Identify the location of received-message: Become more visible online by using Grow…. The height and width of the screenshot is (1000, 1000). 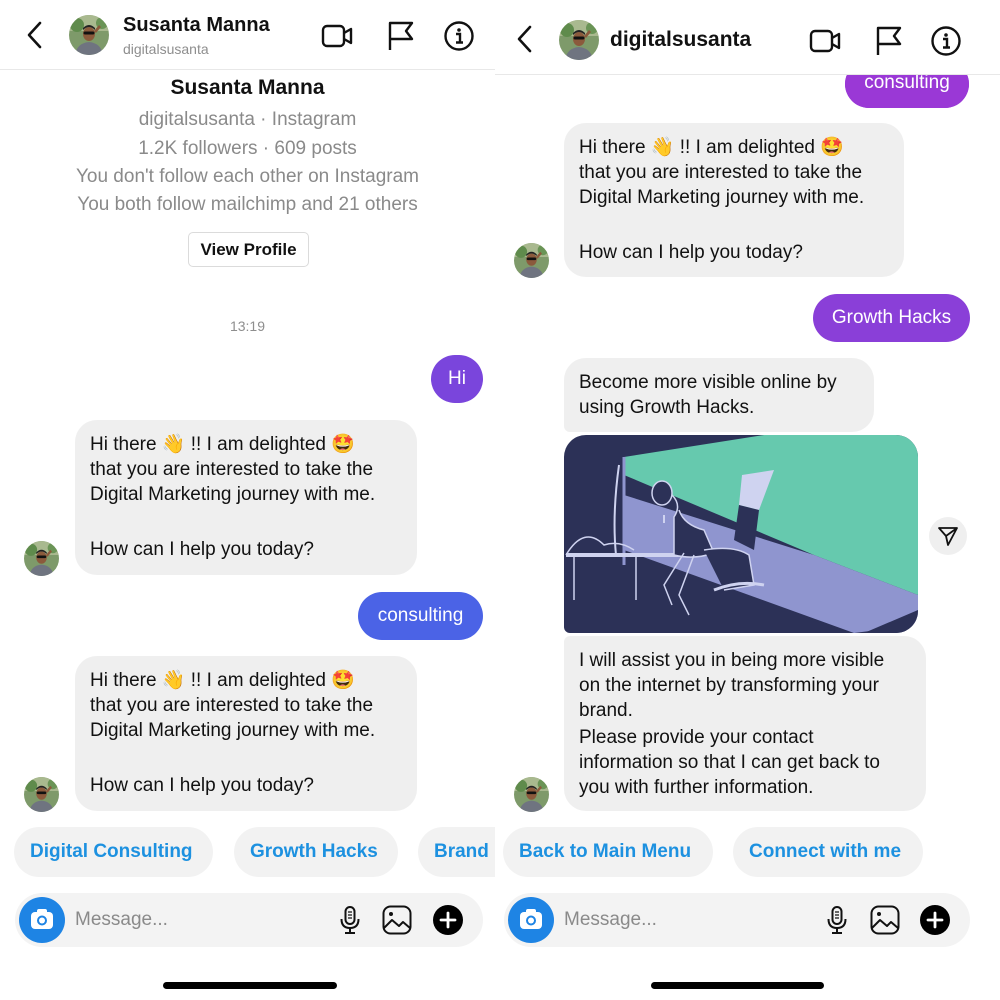
(719, 395).